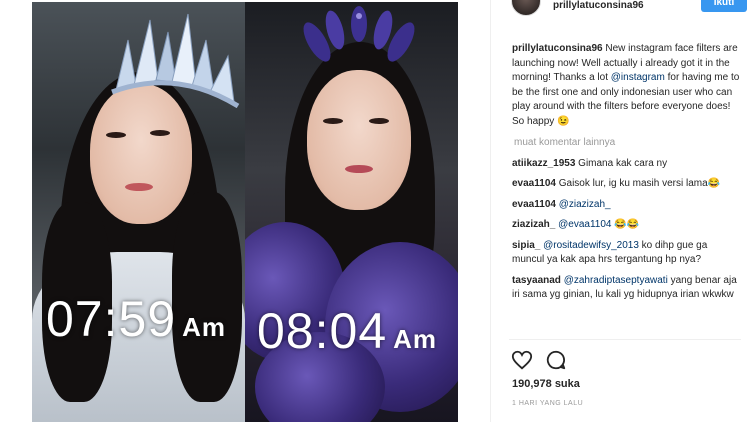 The height and width of the screenshot is (422, 750). I want to click on comment-username: sipia_, so click(526, 245).